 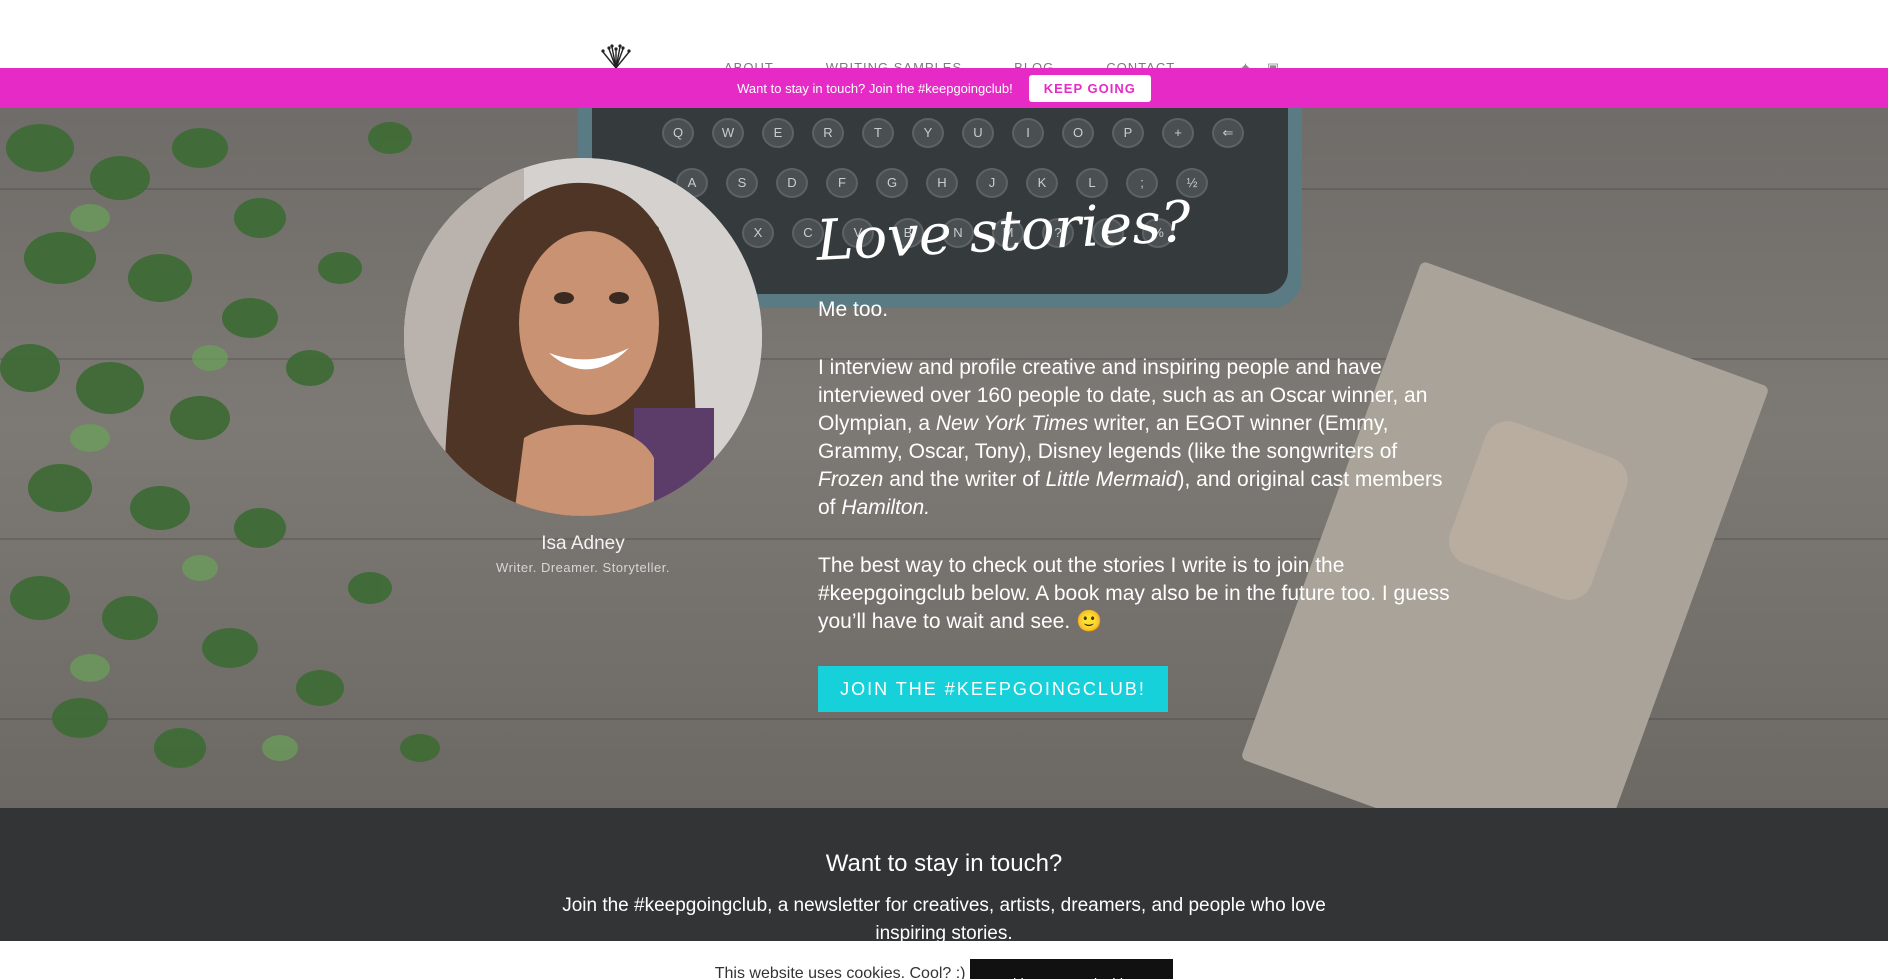 I want to click on newsletter-title: Want to stay in touch?, so click(x=944, y=863).